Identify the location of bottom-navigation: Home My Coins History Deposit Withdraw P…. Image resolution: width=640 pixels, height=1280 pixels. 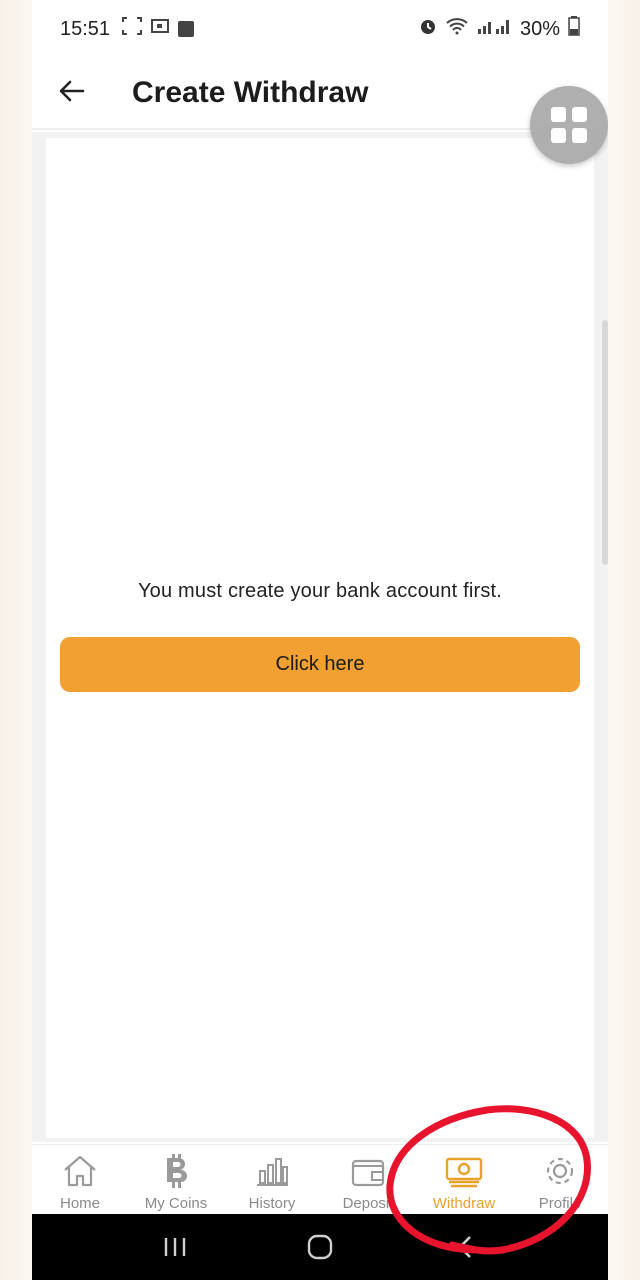
(320, 1179).